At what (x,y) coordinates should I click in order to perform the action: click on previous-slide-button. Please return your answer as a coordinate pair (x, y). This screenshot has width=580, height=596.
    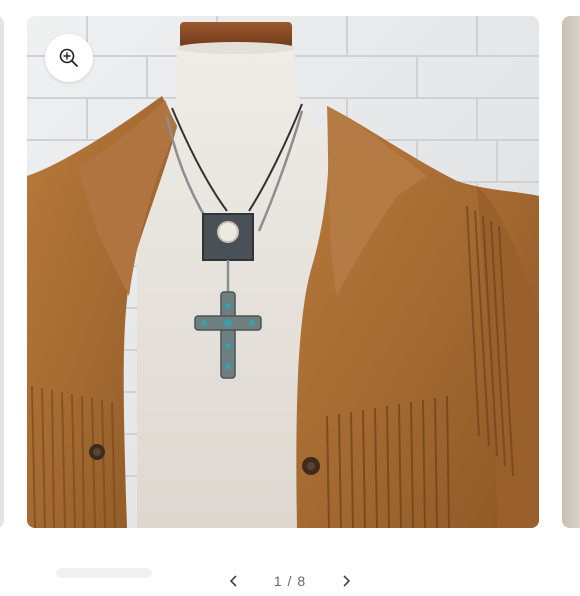
    Looking at the image, I should click on (234, 581).